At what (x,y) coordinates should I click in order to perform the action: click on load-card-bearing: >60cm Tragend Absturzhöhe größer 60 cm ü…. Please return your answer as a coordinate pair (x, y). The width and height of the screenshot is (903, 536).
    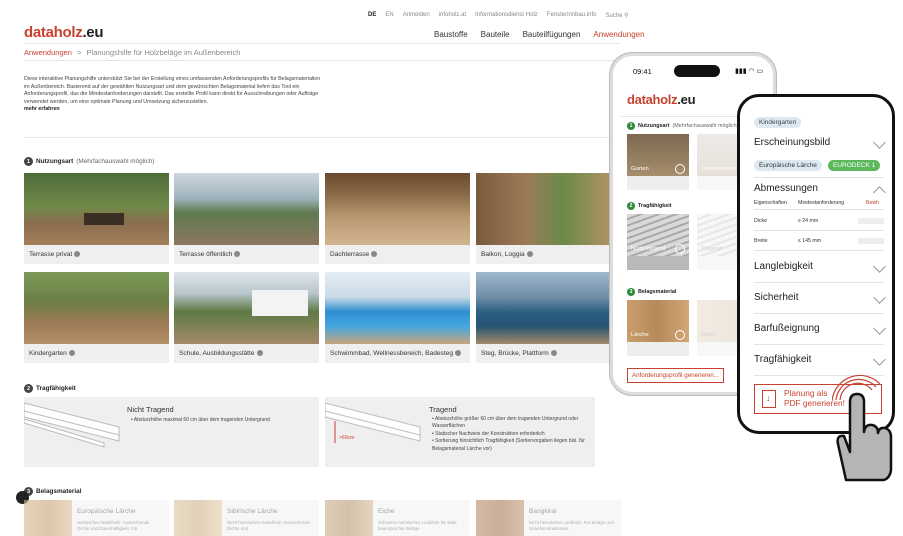
    Looking at the image, I should click on (460, 432).